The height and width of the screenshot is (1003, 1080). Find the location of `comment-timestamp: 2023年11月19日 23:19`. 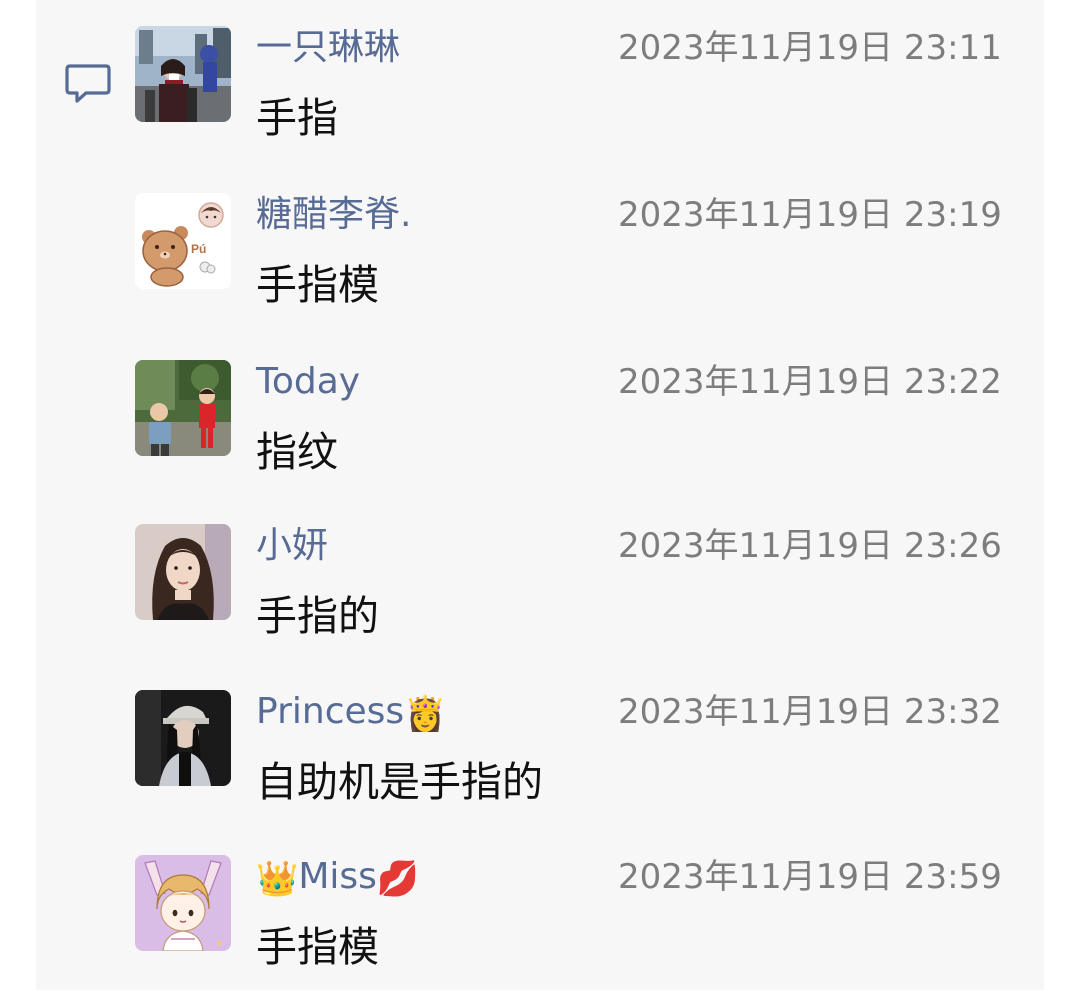

comment-timestamp: 2023年11月19日 23:19 is located at coordinates (810, 215).